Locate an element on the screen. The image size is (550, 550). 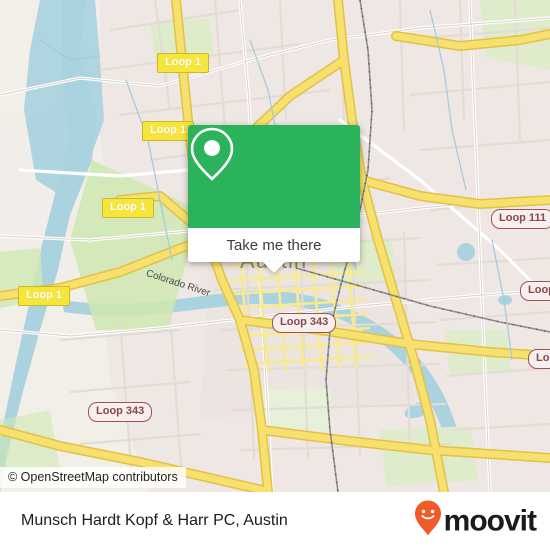
moovit-branding: moovit is located at coordinates (475, 521).